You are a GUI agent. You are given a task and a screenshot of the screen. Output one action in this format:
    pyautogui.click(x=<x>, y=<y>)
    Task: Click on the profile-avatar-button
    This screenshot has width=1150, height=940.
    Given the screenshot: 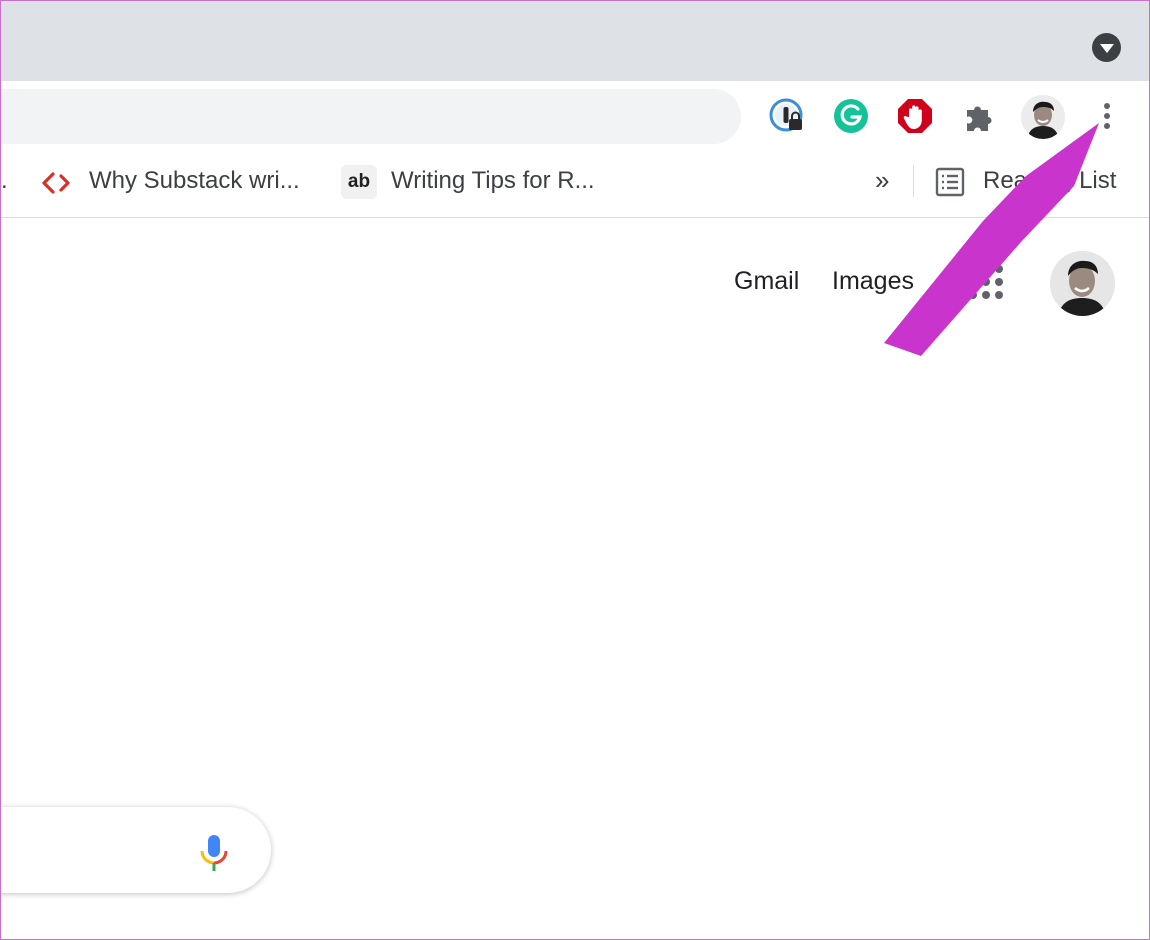 What is the action you would take?
    pyautogui.click(x=1043, y=117)
    